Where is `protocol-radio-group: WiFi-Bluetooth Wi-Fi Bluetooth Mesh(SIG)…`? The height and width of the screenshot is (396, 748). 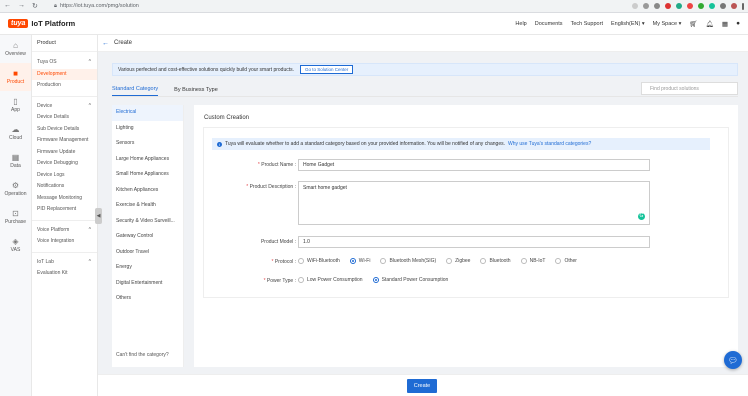 protocol-radio-group: WiFi-Bluetooth Wi-Fi Bluetooth Mesh(SIG)… is located at coordinates (437, 261).